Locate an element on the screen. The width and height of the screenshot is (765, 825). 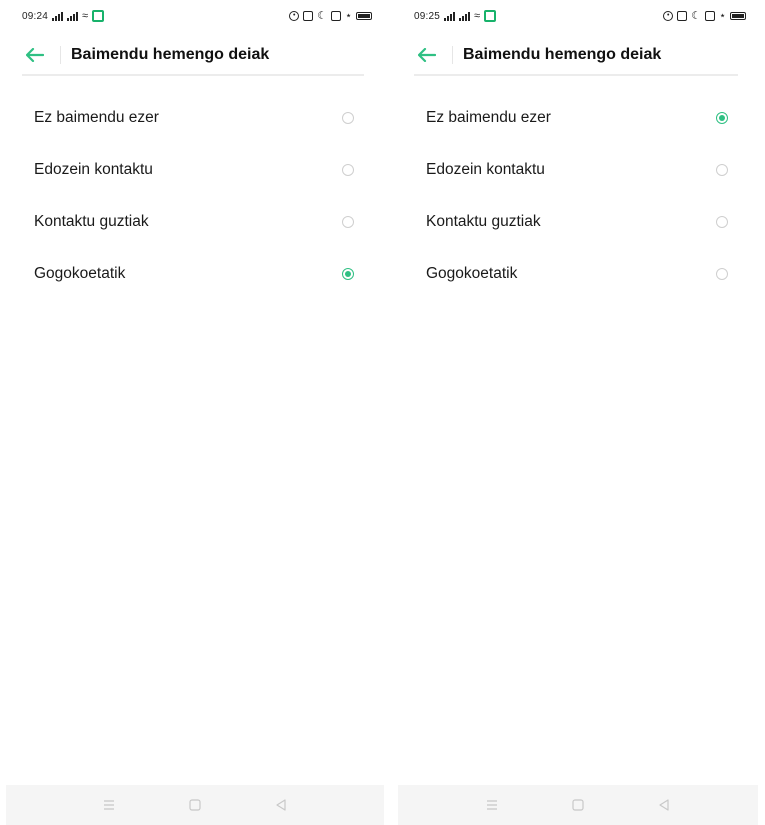
status-bar: 09:24 ≈ • ☾ ⋆ is located at coordinates (197, 16).